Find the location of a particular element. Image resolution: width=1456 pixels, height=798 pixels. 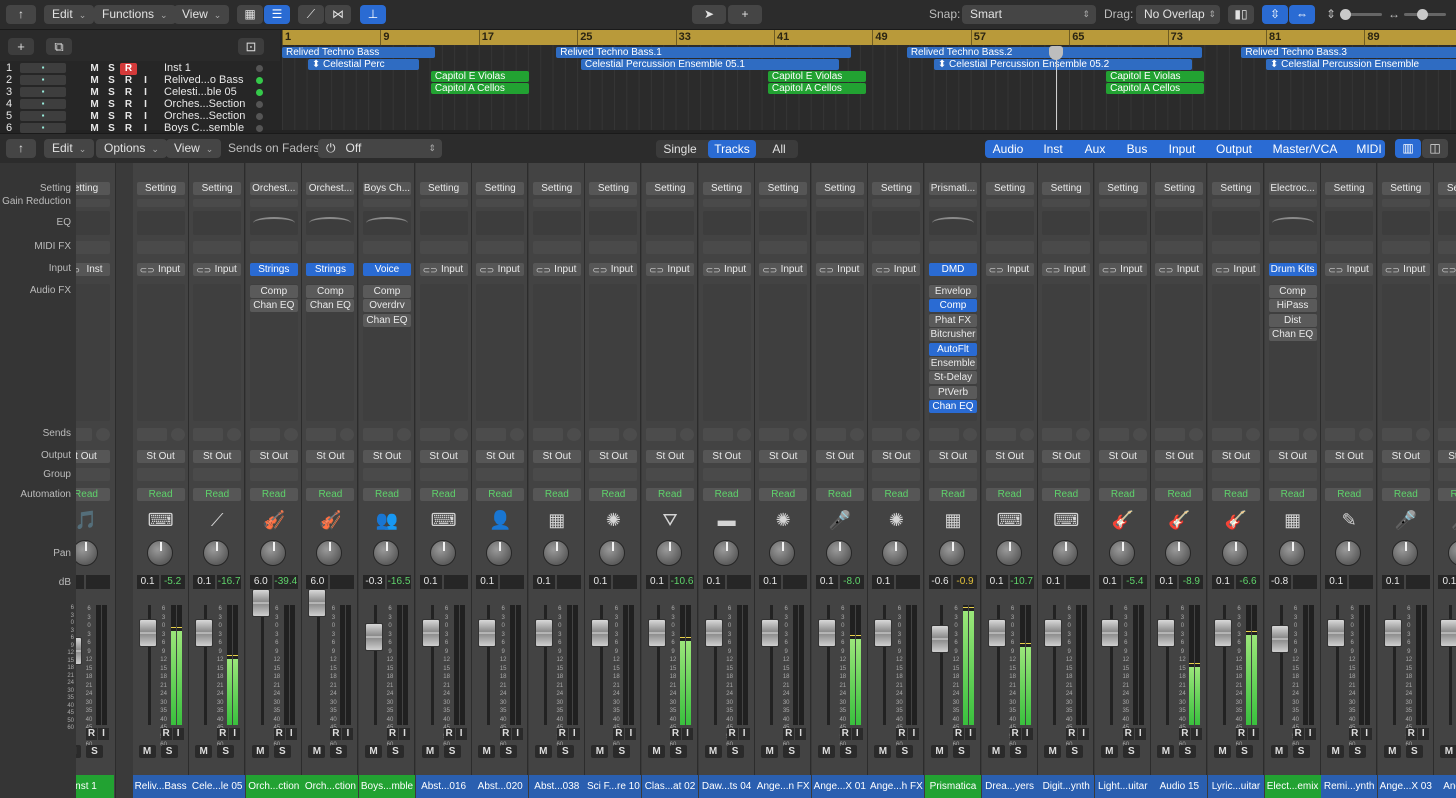

input-slot: Voice is located at coordinates (387, 269).